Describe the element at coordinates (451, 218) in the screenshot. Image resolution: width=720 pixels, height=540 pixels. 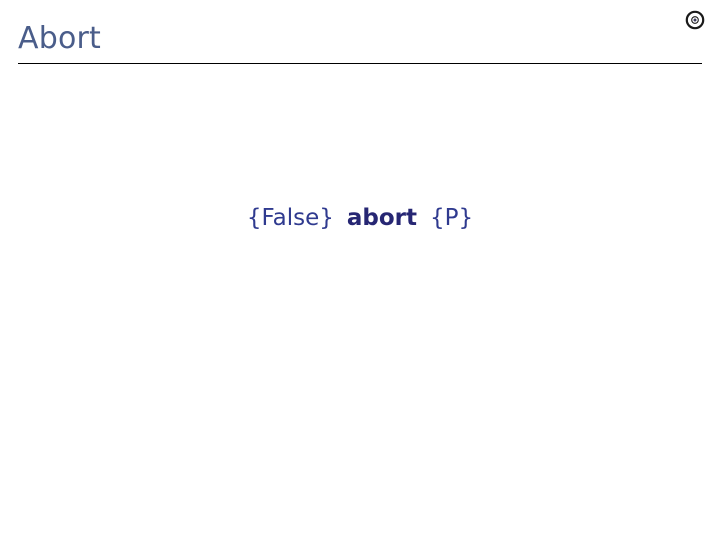
I see `postcondition-expression: P` at that location.